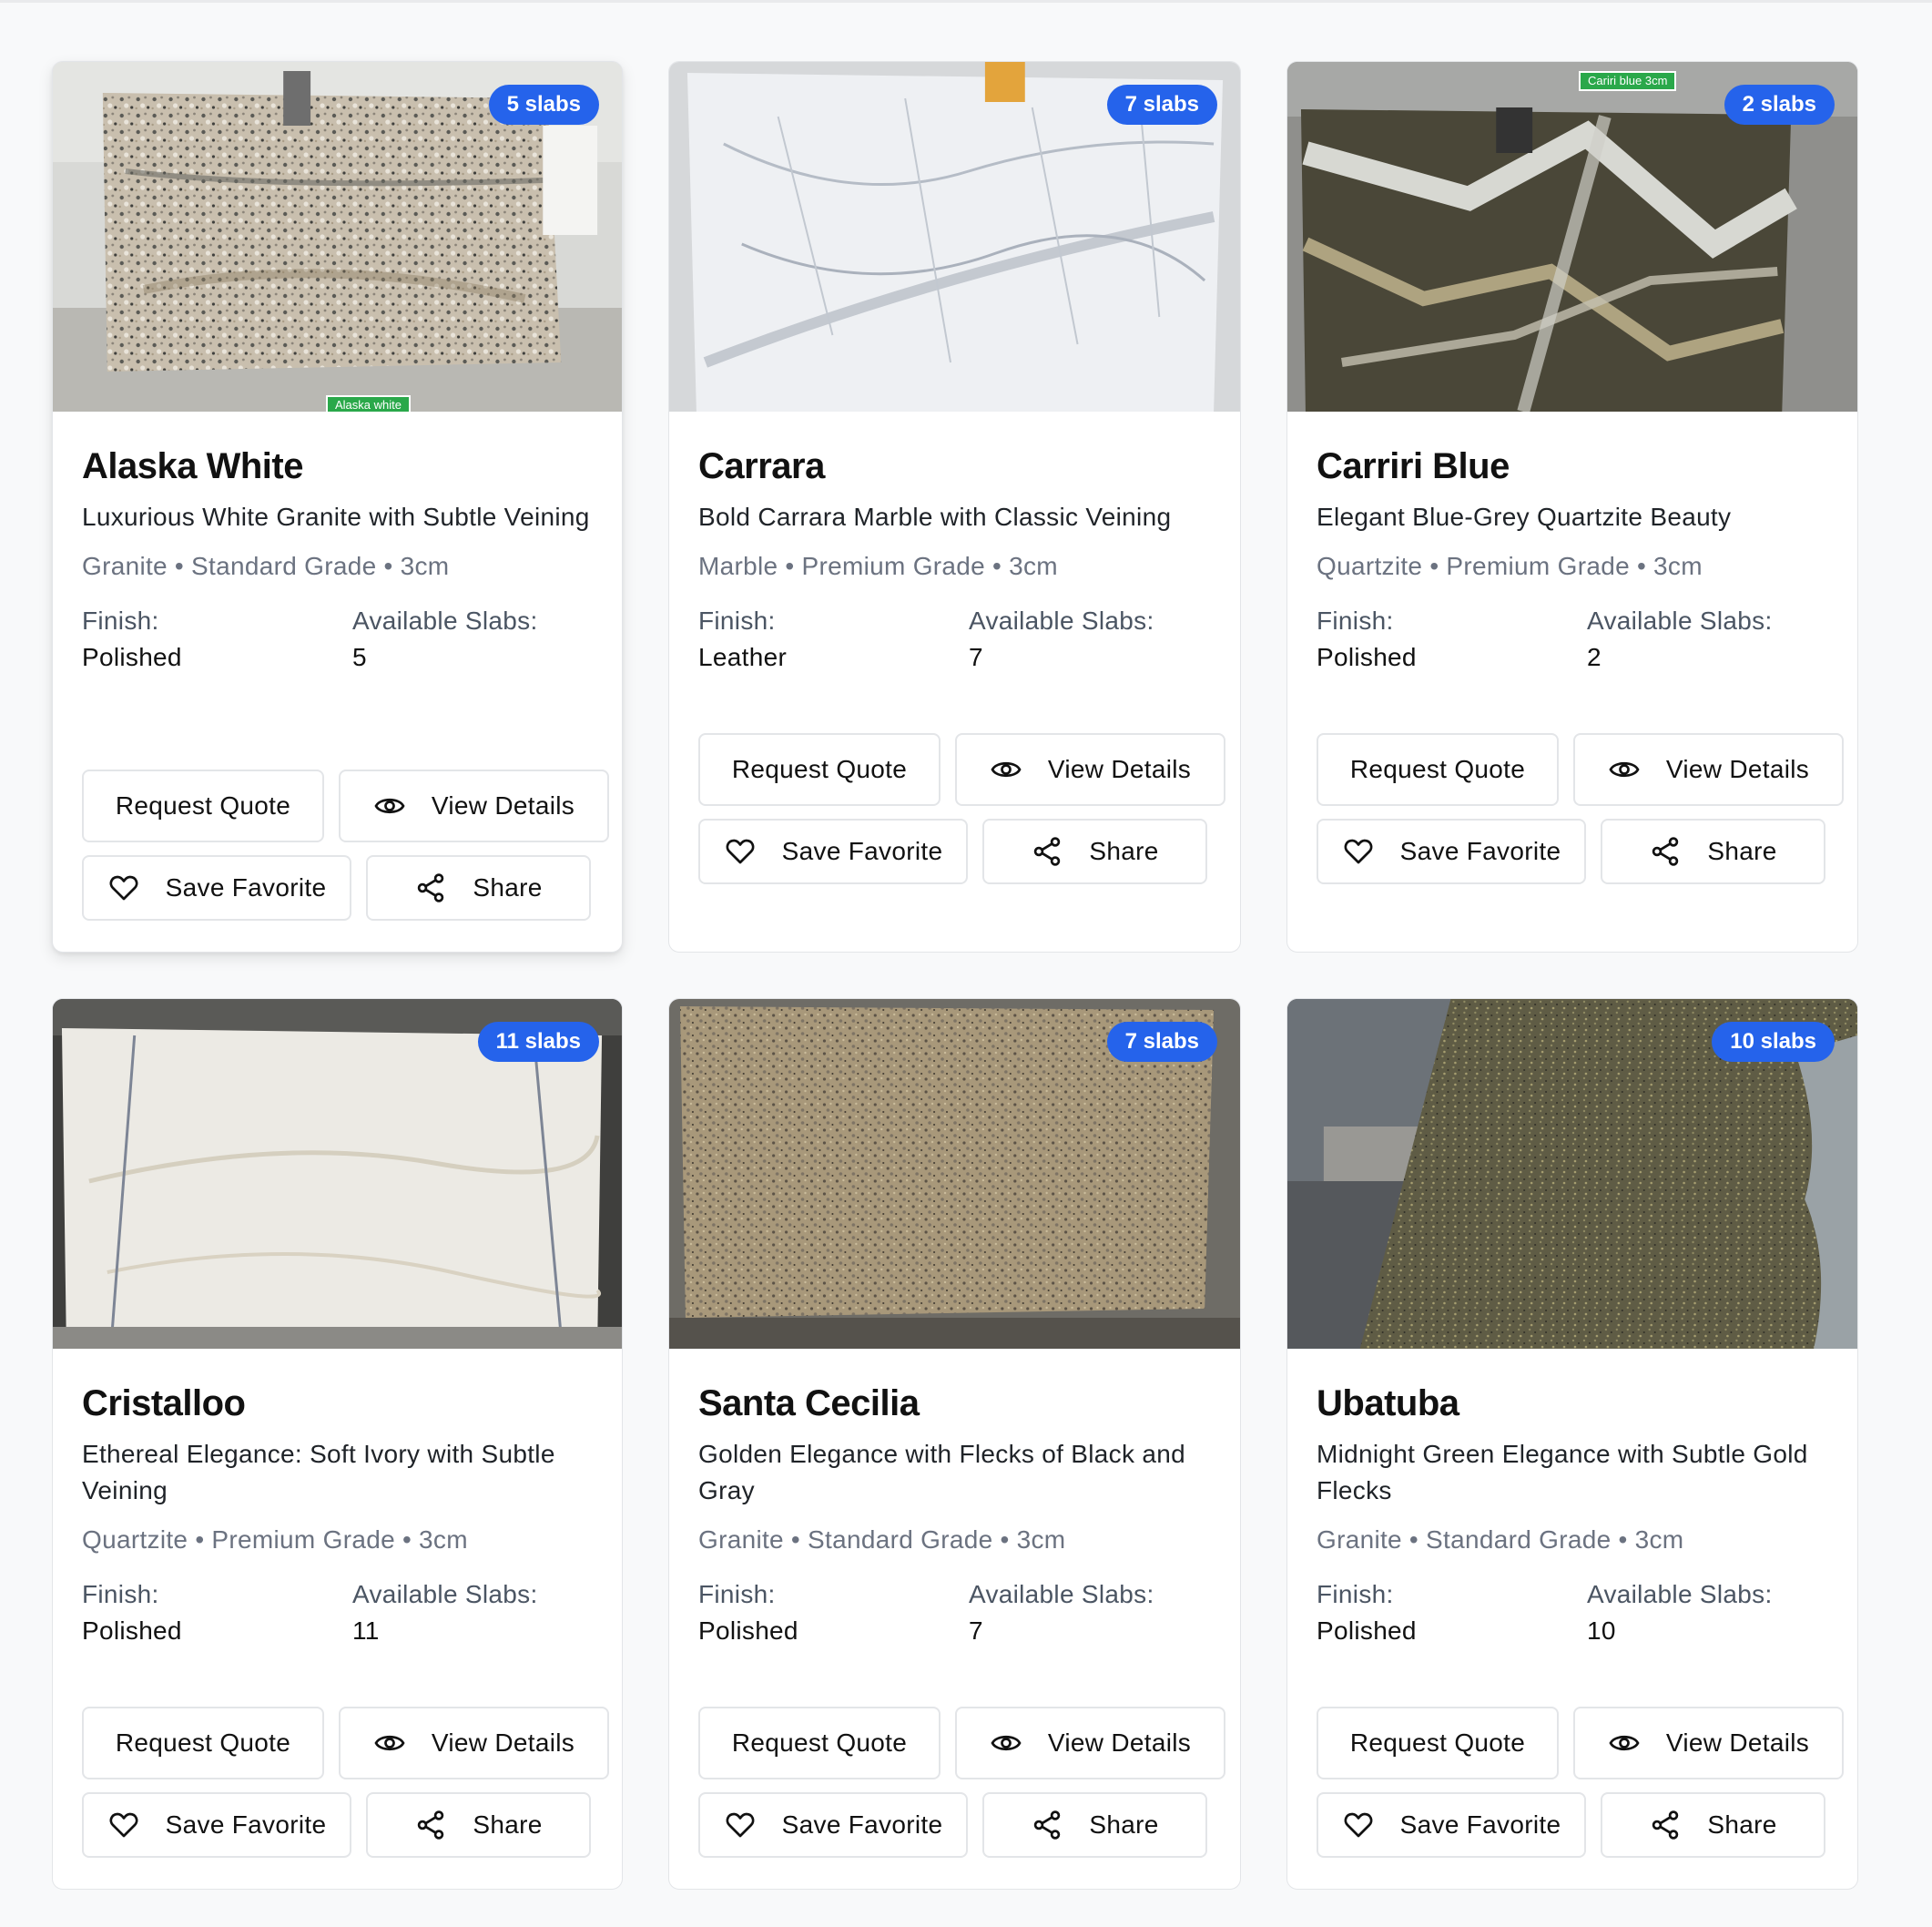 This screenshot has width=1932, height=1927. What do you see at coordinates (337, 237) in the screenshot?
I see `slab-photo: 5 slabs Alaska white` at bounding box center [337, 237].